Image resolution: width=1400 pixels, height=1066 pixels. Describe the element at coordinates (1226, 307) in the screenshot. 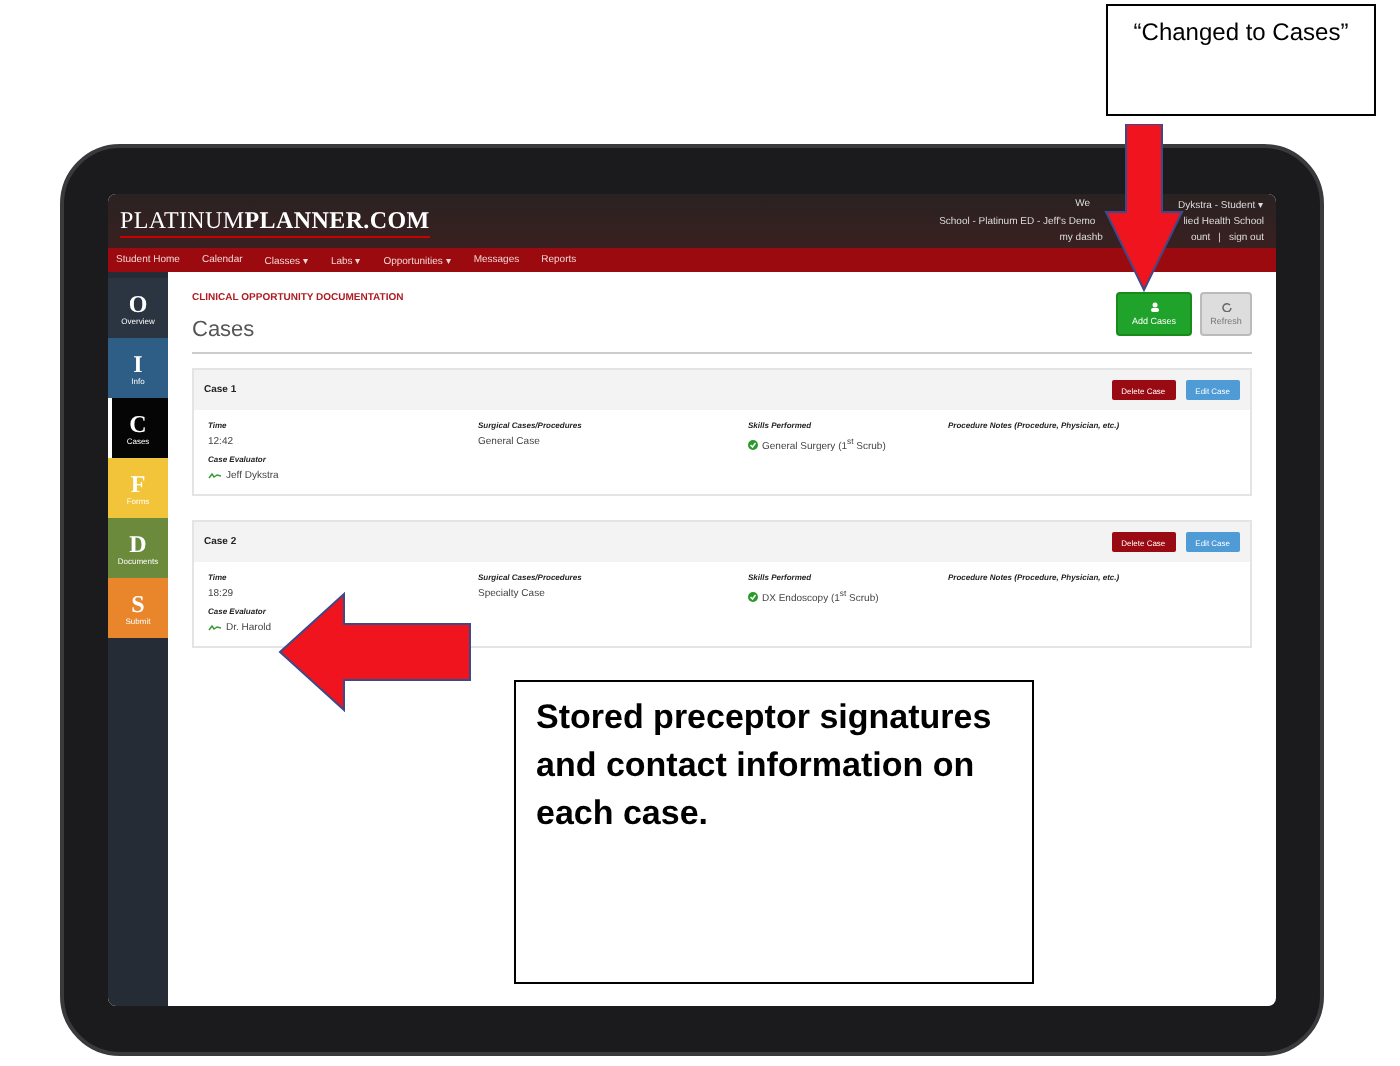

I see `refresh-icon` at that location.